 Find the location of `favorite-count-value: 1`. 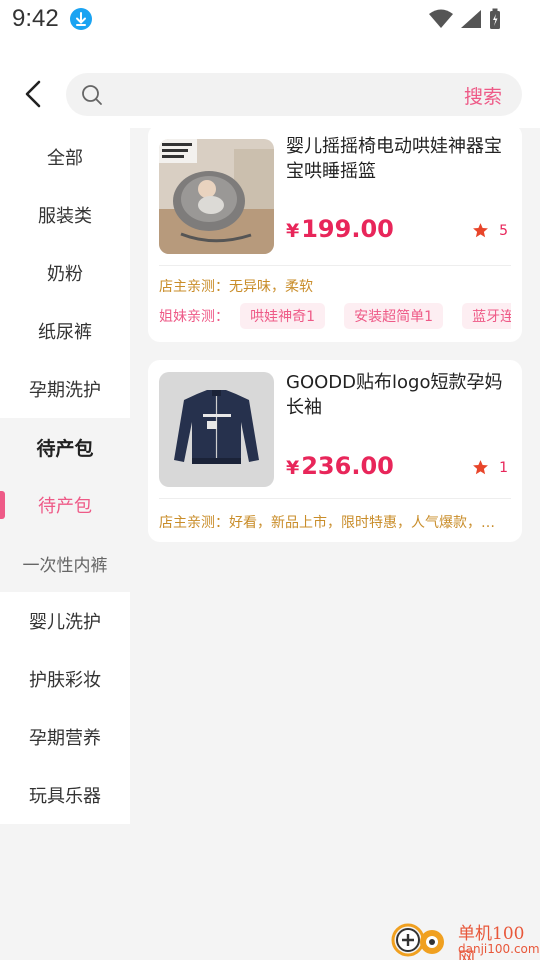

favorite-count-value: 1 is located at coordinates (503, 467).